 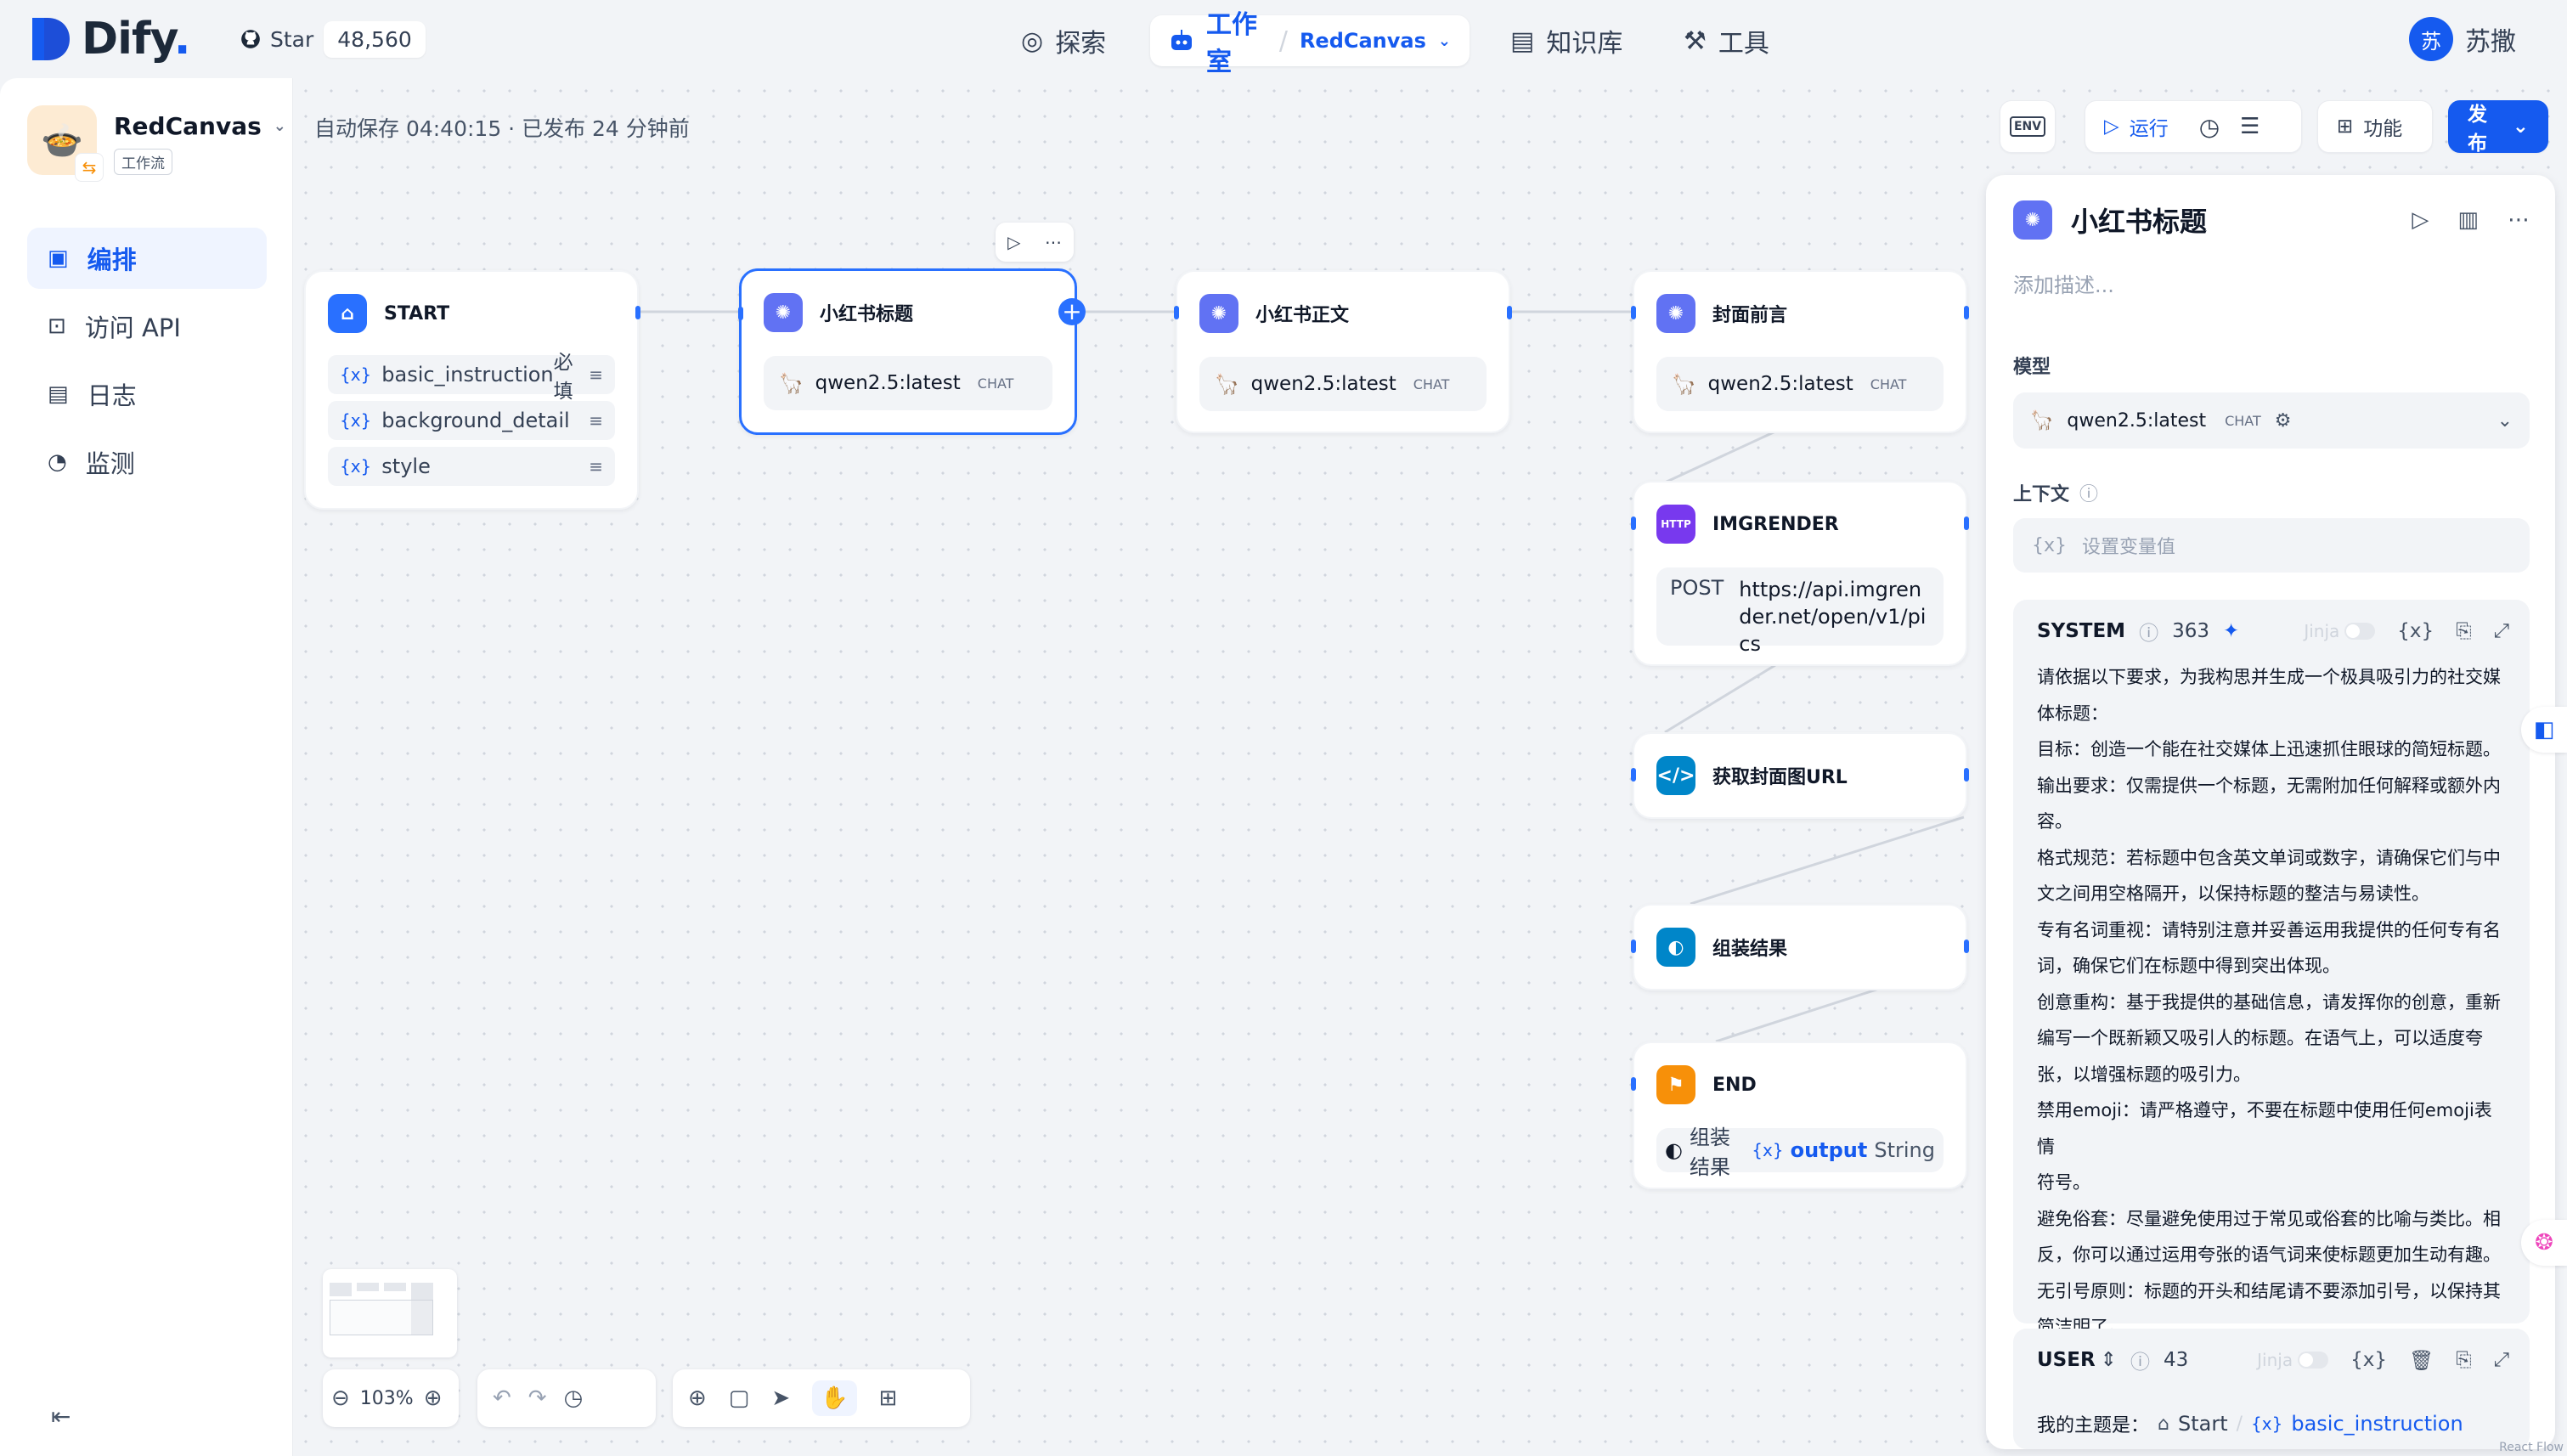 What do you see at coordinates (1905, 1150) in the screenshot?
I see `output-type: String` at bounding box center [1905, 1150].